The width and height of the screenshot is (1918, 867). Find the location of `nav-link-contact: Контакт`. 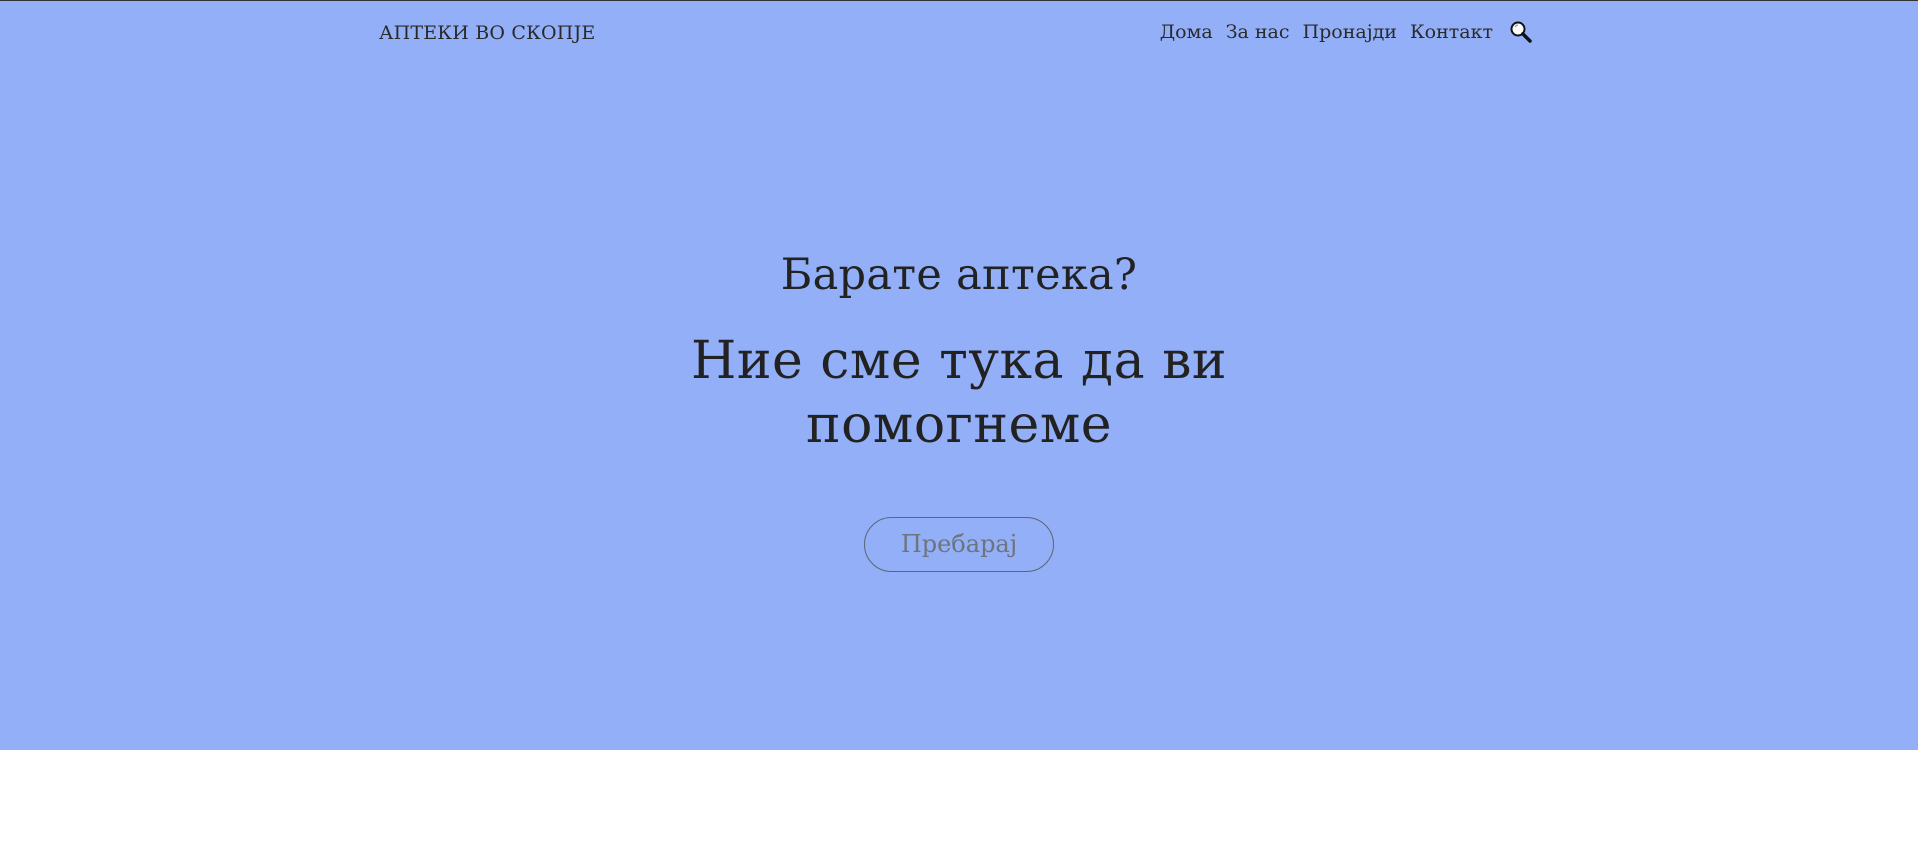

nav-link-contact: Контакт is located at coordinates (1451, 32).